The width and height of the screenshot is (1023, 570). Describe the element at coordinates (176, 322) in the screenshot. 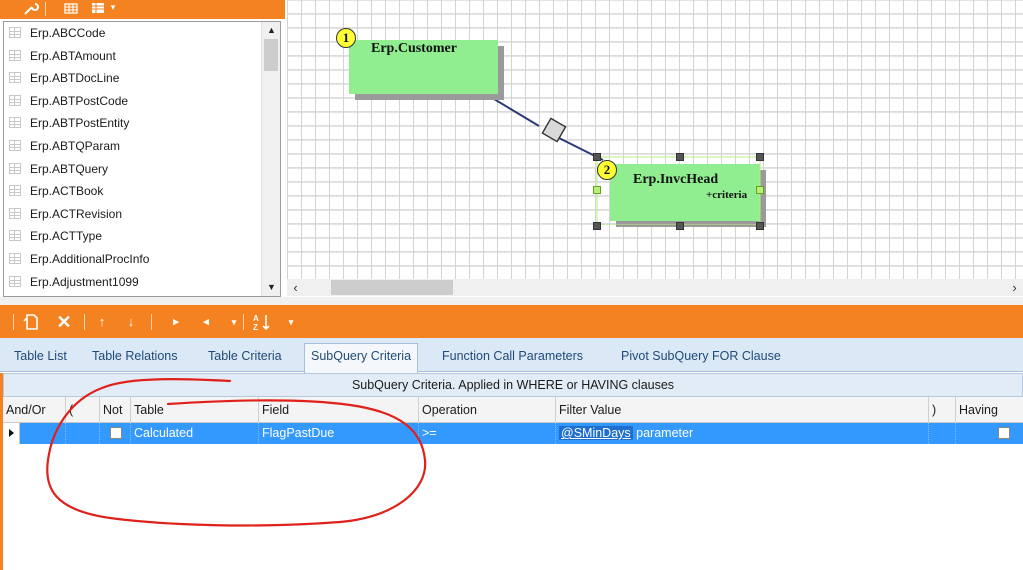

I see `next-icon: ▸` at that location.